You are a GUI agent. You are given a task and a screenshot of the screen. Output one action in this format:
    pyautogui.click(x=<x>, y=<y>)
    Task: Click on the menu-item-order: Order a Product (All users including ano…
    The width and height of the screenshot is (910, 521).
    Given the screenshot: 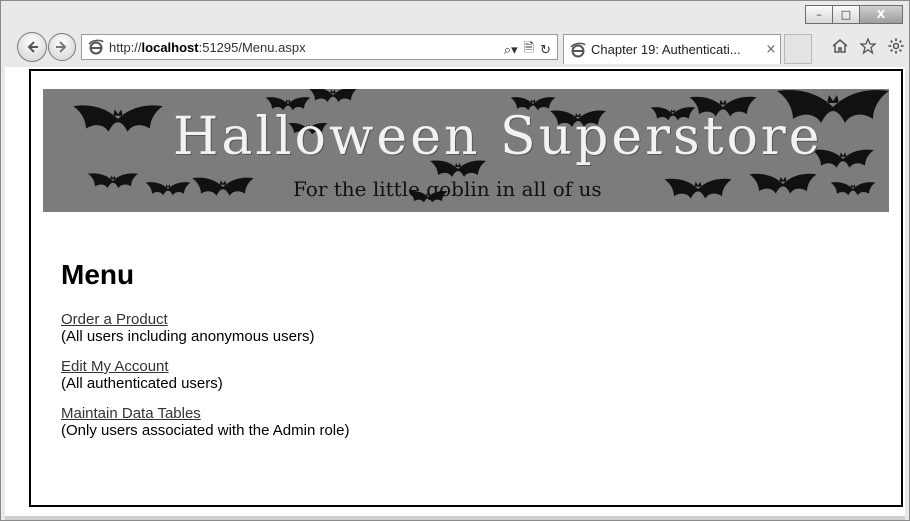 What is the action you would take?
    pyautogui.click(x=205, y=328)
    